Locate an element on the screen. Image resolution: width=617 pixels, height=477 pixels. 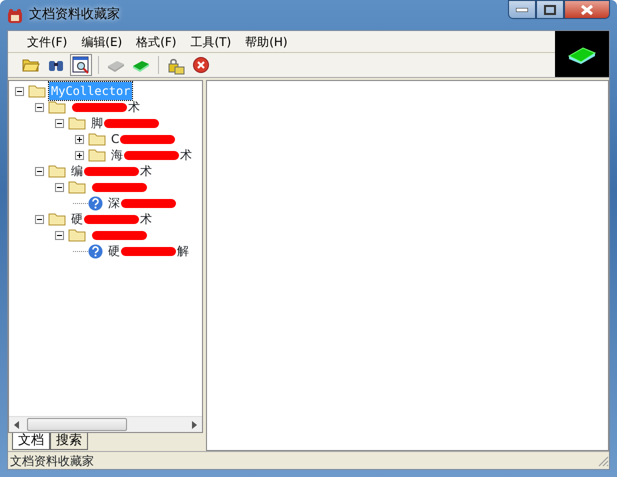
menu-item: 工具(T) is located at coordinates (210, 42).